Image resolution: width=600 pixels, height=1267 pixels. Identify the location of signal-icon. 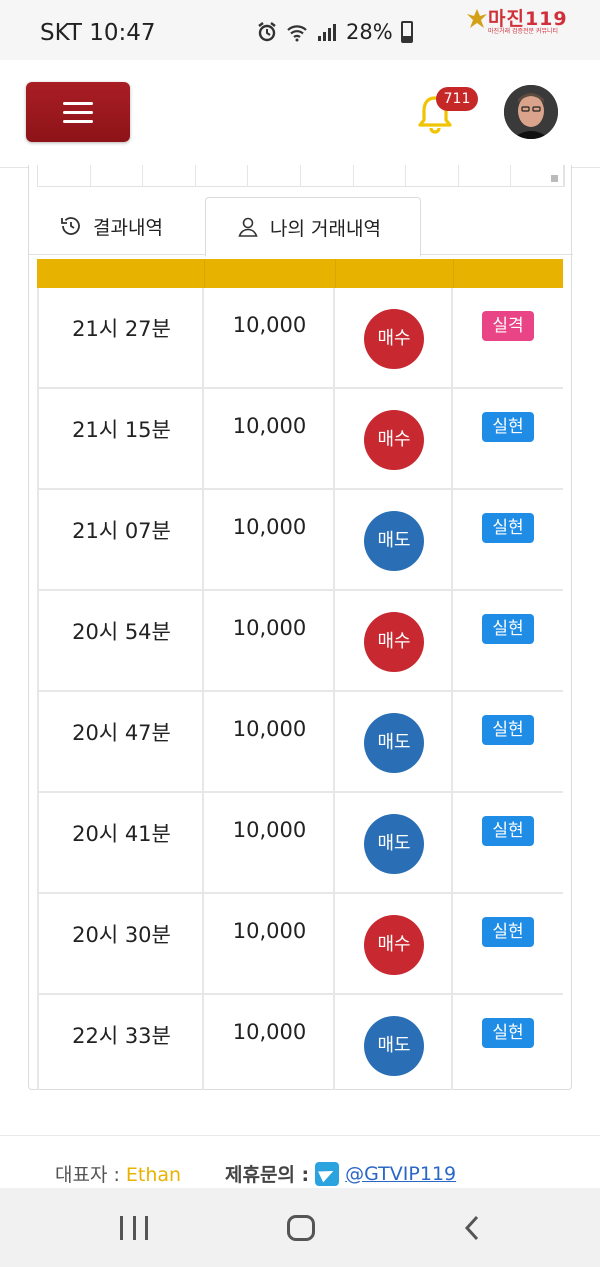
(327, 32).